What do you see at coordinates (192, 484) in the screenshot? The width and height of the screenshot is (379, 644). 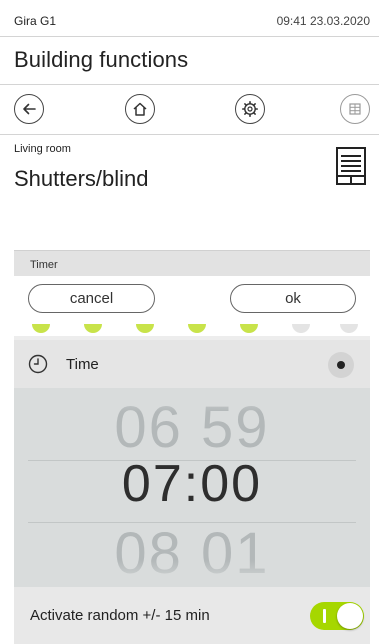 I see `picker-current-value: 07:00` at bounding box center [192, 484].